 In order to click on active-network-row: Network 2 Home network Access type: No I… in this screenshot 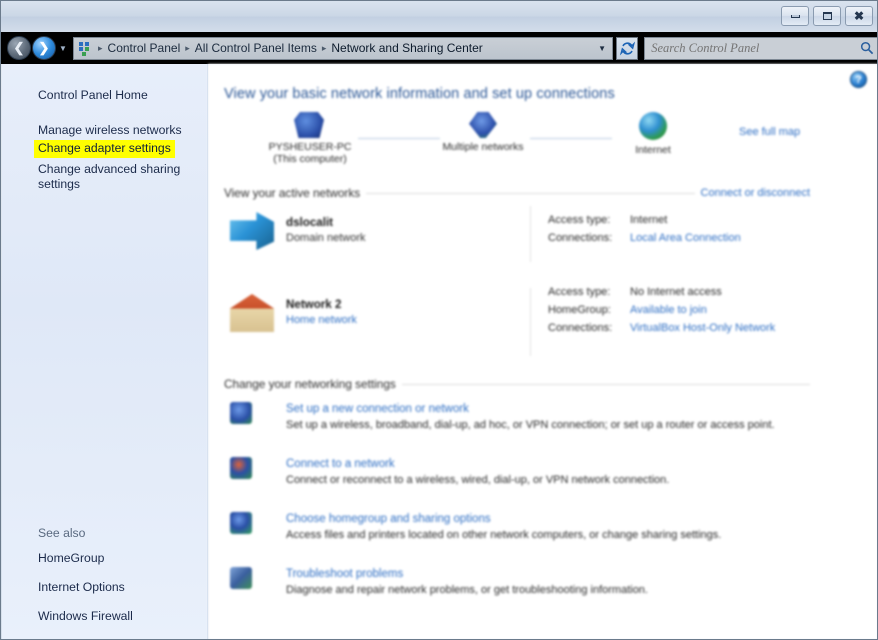, I will do `click(525, 321)`.